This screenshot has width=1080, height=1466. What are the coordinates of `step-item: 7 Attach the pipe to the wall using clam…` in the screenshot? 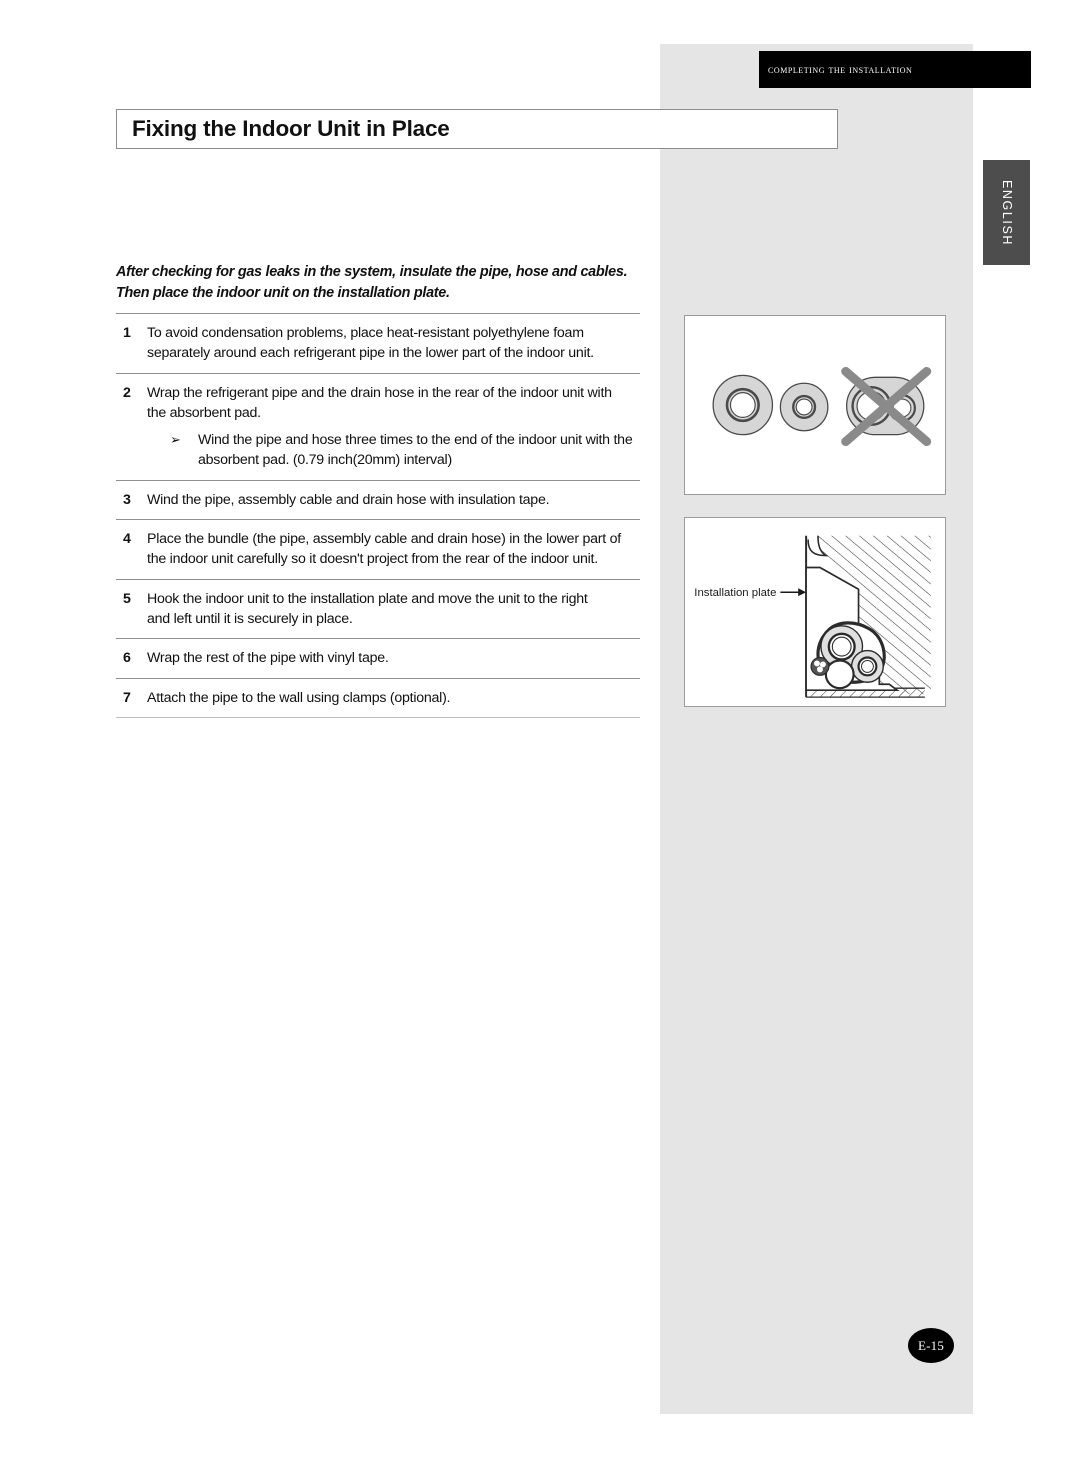 It's located at (378, 698).